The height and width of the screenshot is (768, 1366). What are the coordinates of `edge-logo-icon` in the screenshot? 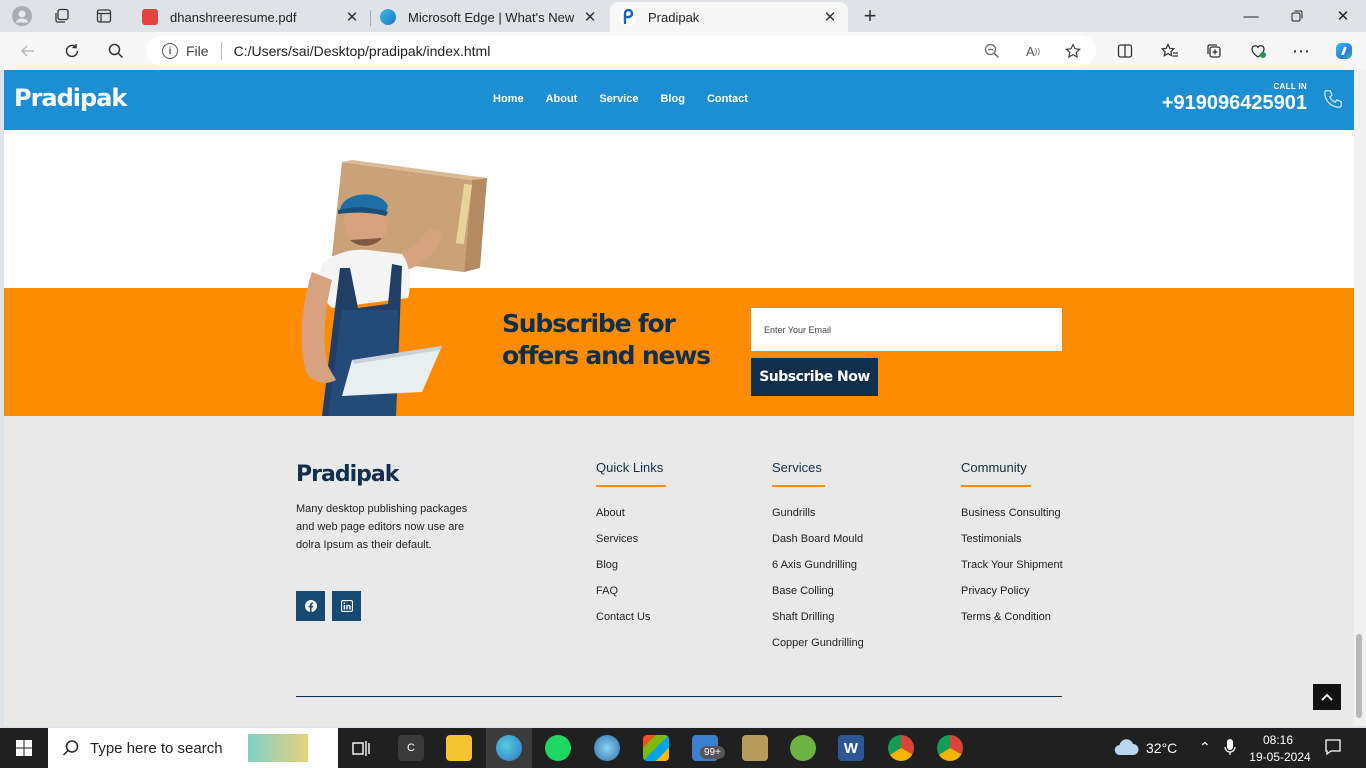 It's located at (388, 17).